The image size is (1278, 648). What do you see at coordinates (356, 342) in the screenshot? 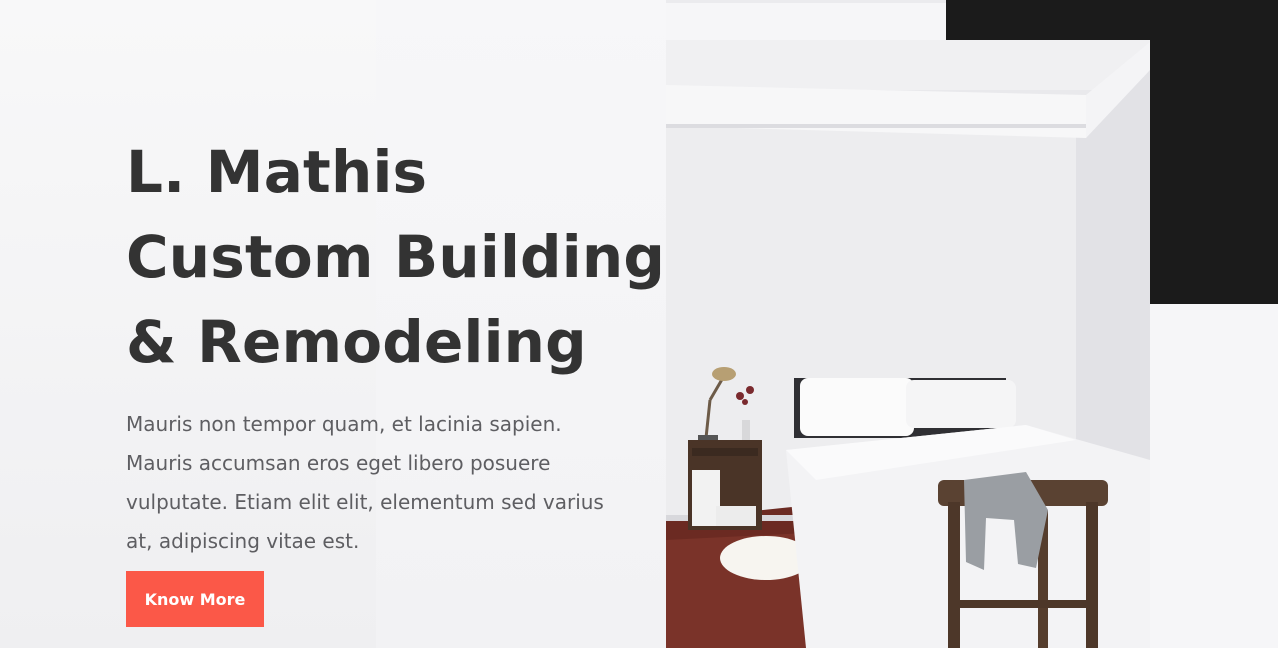
I see `hero-title-line-3: & Remodeling` at bounding box center [356, 342].